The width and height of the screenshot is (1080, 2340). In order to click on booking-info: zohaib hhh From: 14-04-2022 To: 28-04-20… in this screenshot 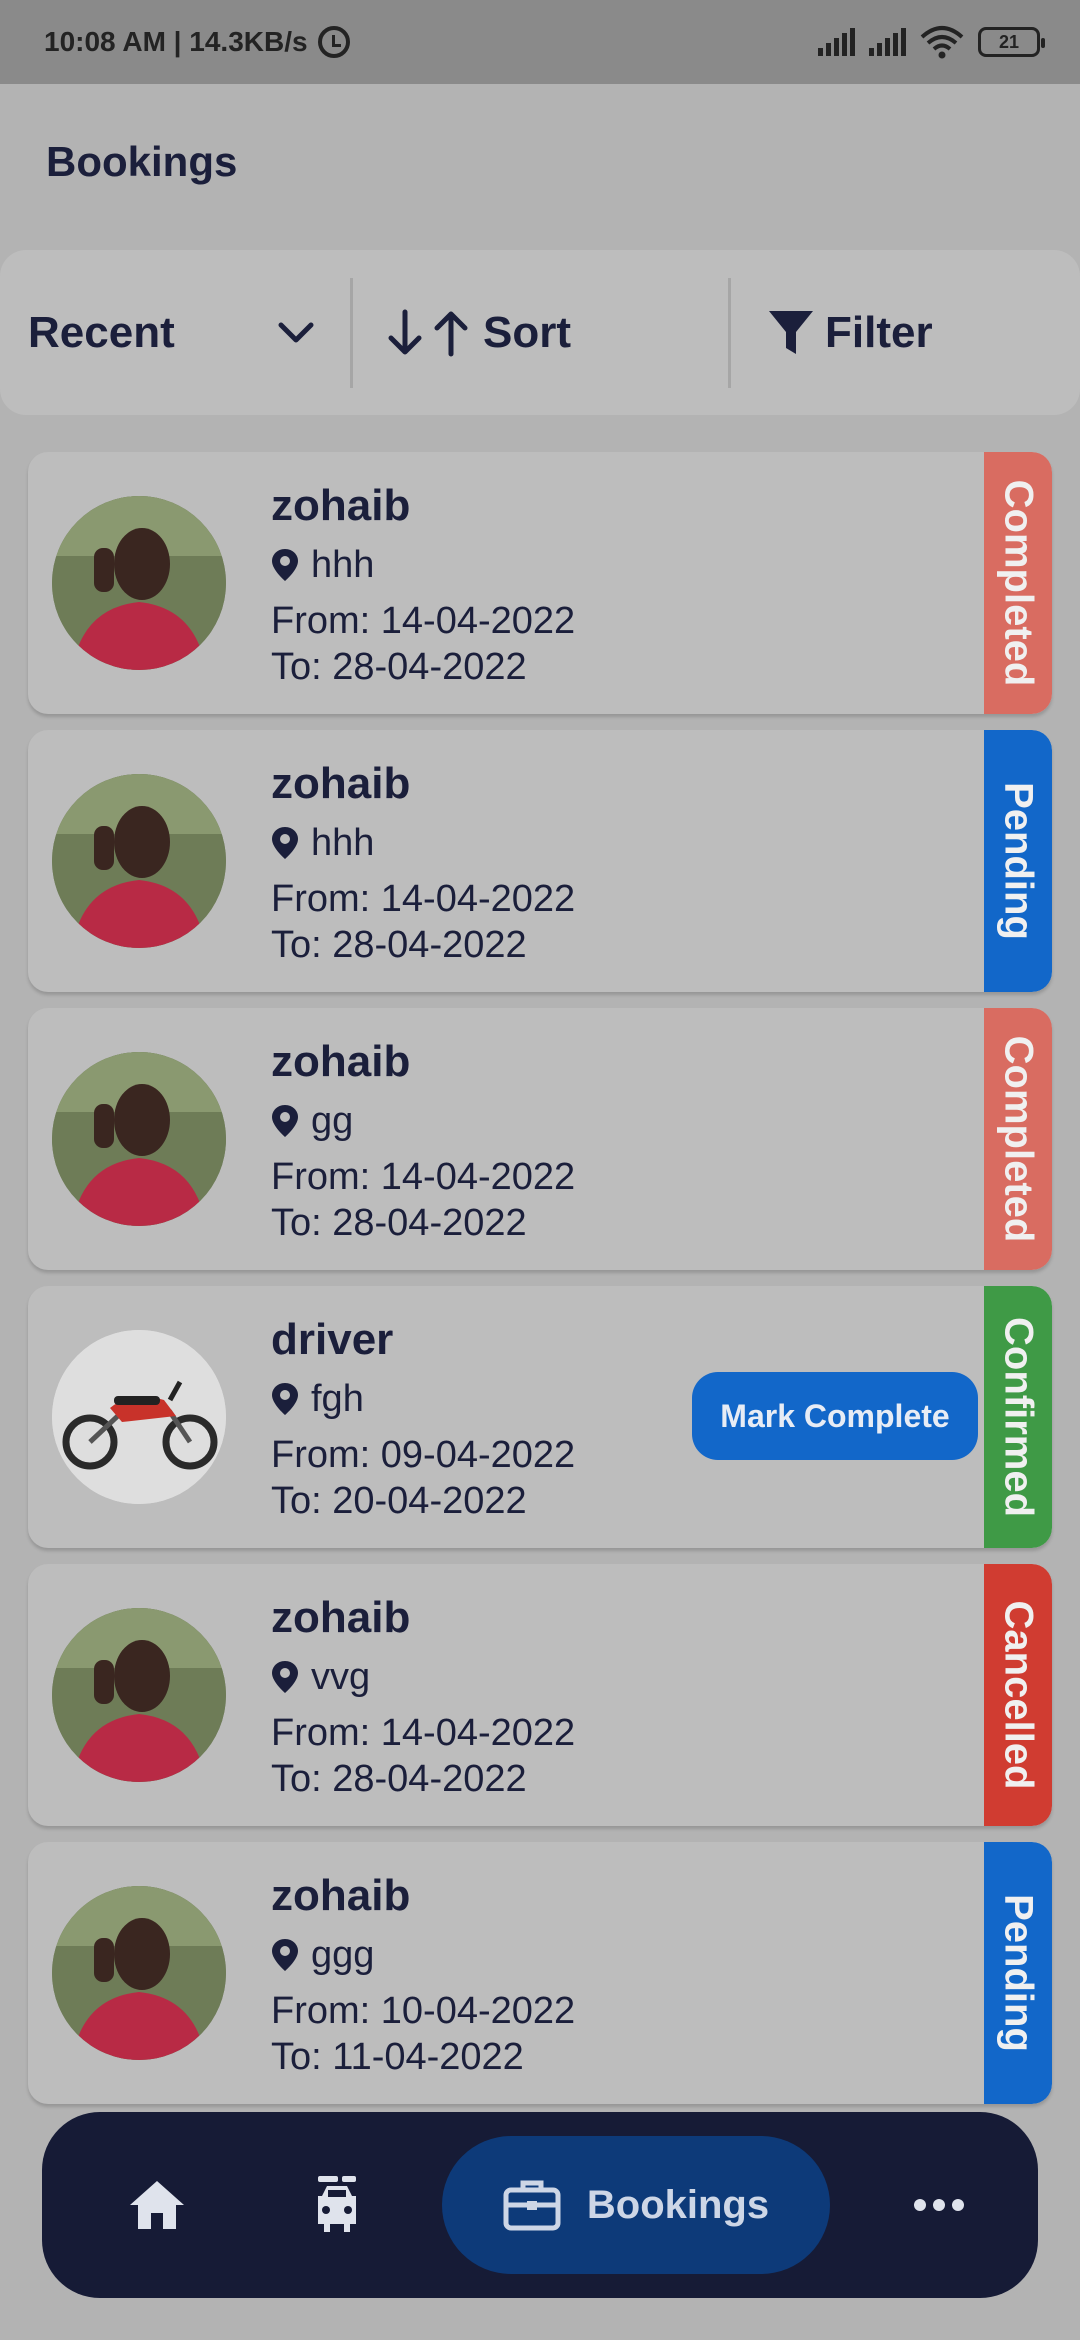, I will do `click(423, 863)`.